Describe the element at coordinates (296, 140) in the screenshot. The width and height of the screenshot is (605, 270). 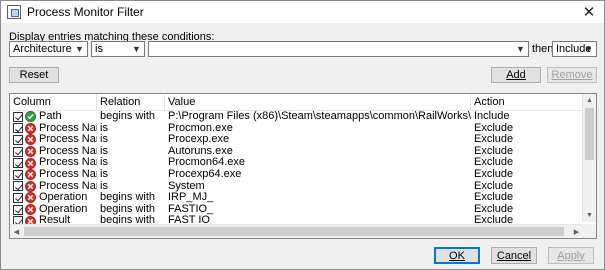
I see `table-row: Process Nameis Procexp.exe Exclude` at that location.